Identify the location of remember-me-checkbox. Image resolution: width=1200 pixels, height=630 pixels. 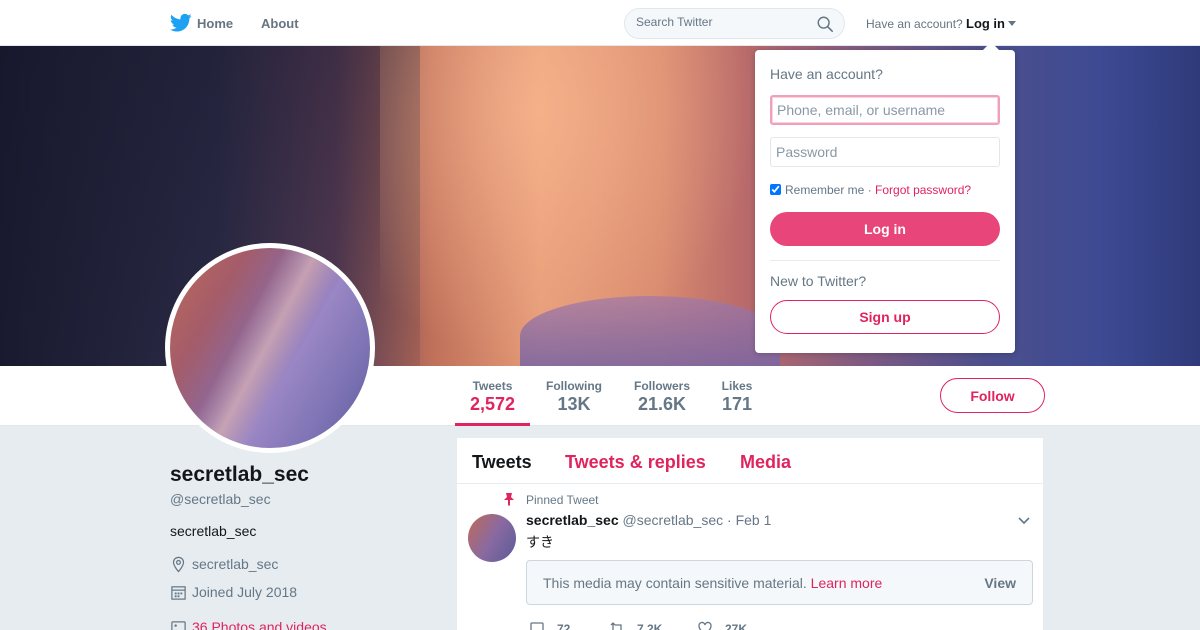
(775, 189).